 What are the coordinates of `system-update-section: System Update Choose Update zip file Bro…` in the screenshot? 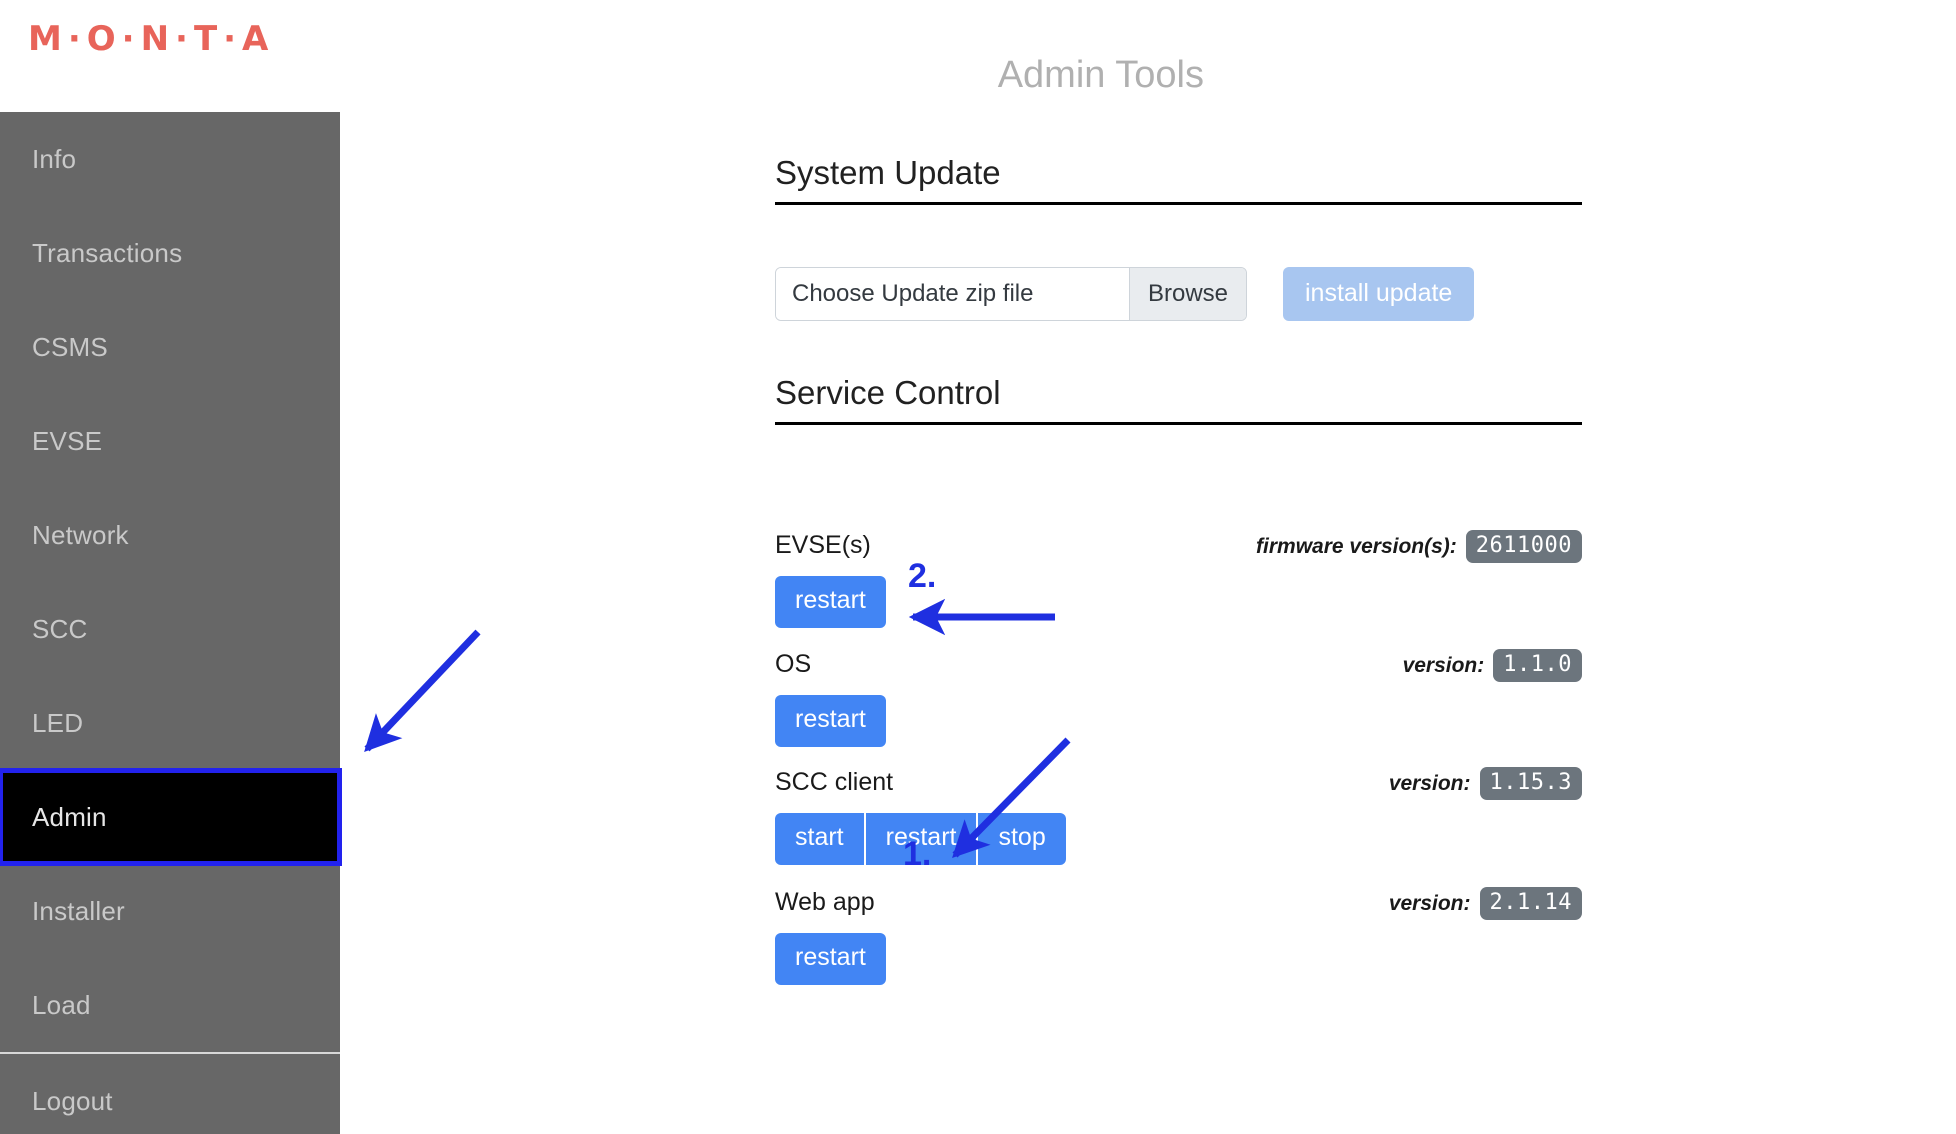 It's located at (1178, 237).